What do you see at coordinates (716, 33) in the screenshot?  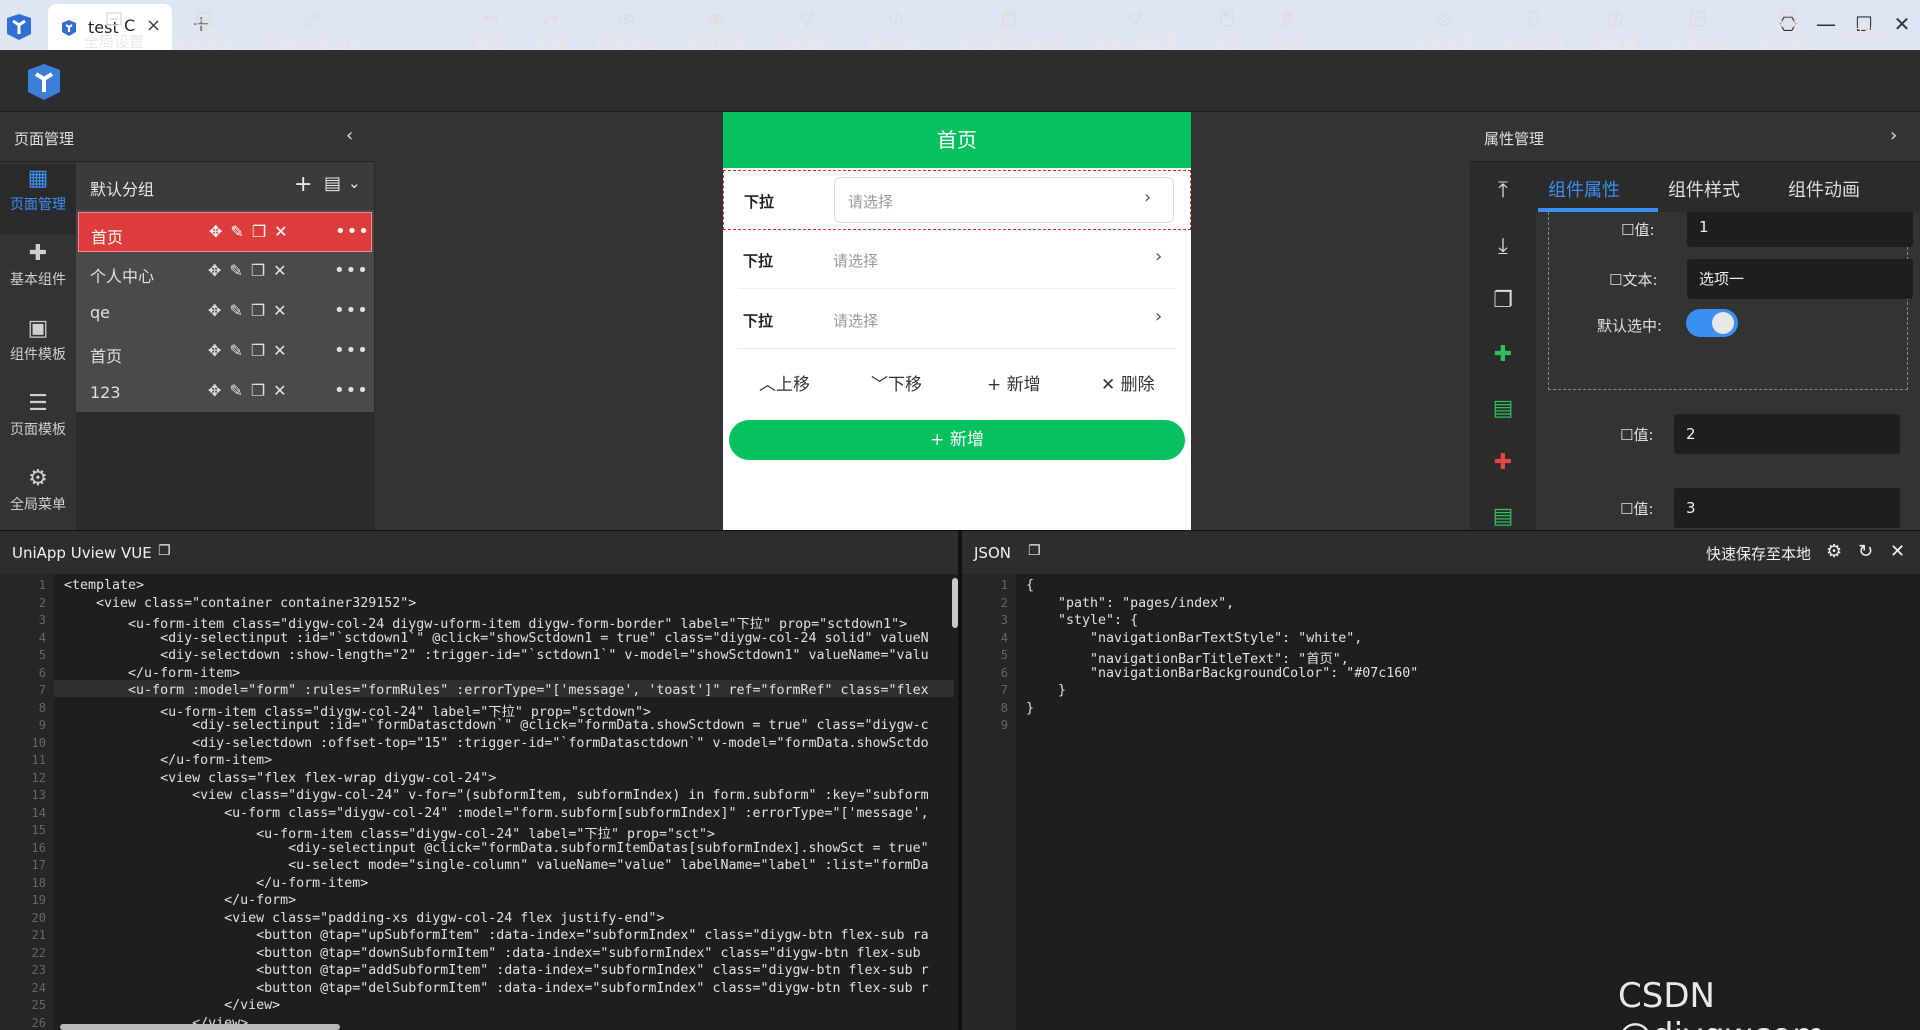 I see `device-preview-button: 真机预览` at bounding box center [716, 33].